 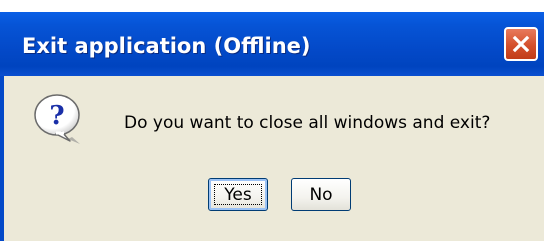 I want to click on window-title: Exit application (Offline), so click(x=166, y=46).